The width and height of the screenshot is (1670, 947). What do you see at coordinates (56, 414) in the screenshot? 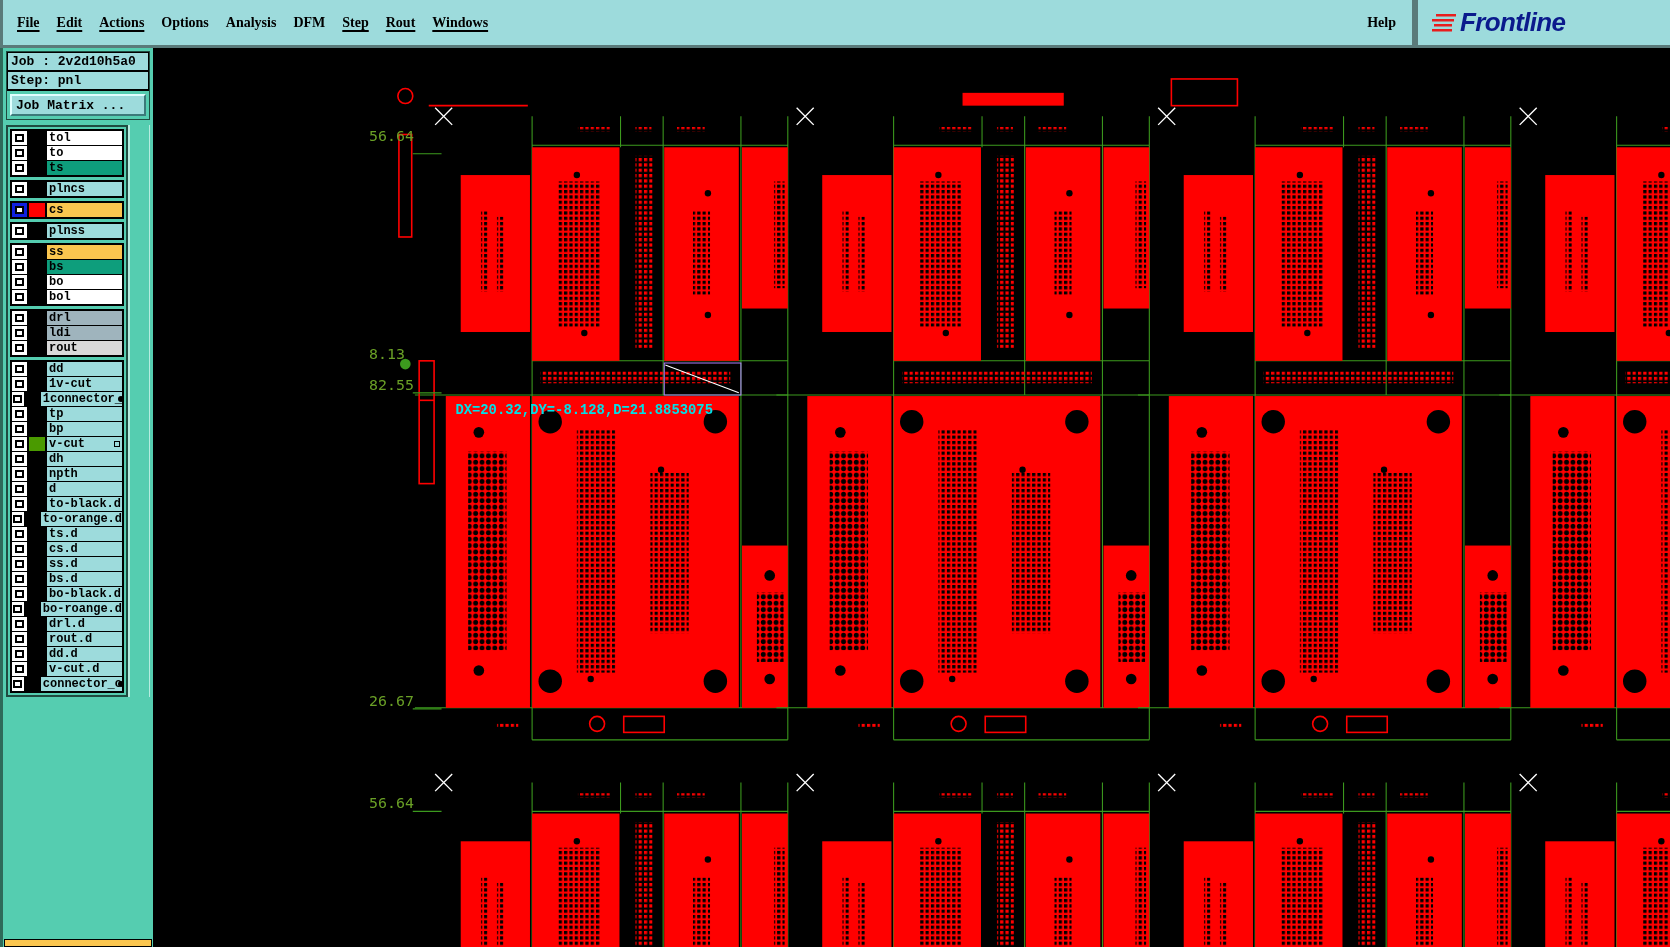
I see `layer-name: tp` at bounding box center [56, 414].